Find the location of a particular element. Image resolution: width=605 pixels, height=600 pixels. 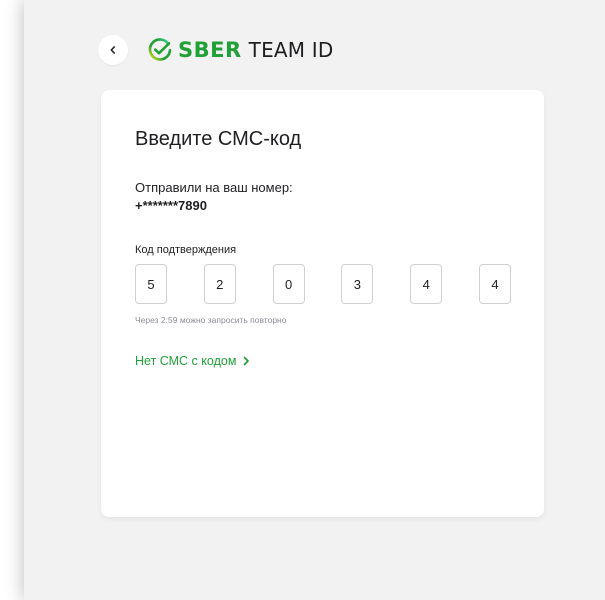

code-digit-inputs: 5 2 0 3 4 4 is located at coordinates (323, 284).